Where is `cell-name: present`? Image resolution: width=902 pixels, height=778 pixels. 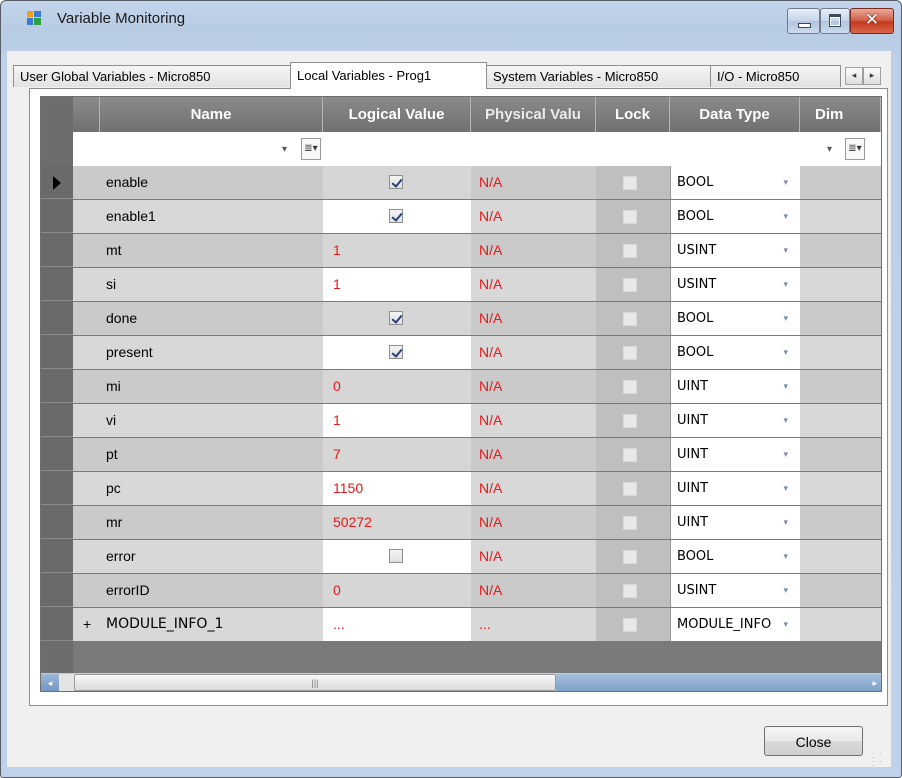 cell-name: present is located at coordinates (211, 352).